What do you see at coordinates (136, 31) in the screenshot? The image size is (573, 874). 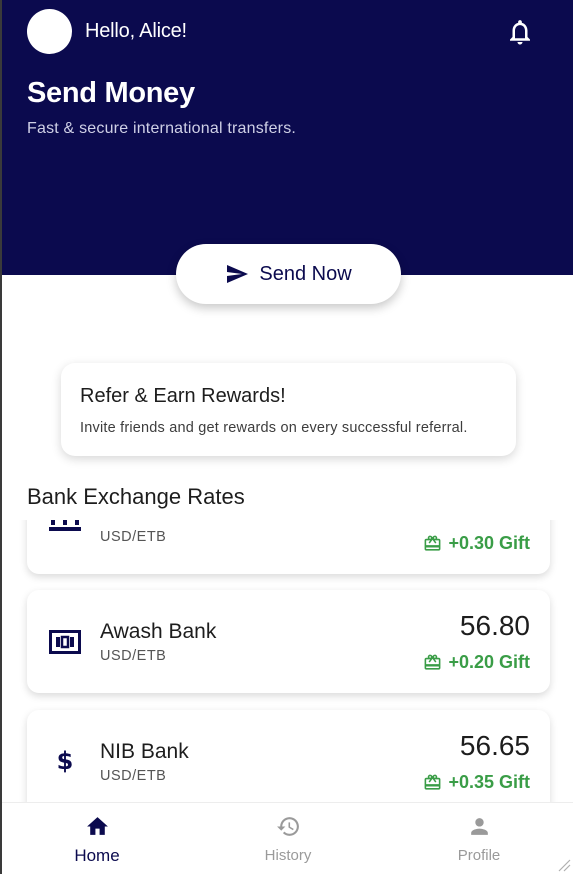 I see `greeting-text: Hello, Alice!` at bounding box center [136, 31].